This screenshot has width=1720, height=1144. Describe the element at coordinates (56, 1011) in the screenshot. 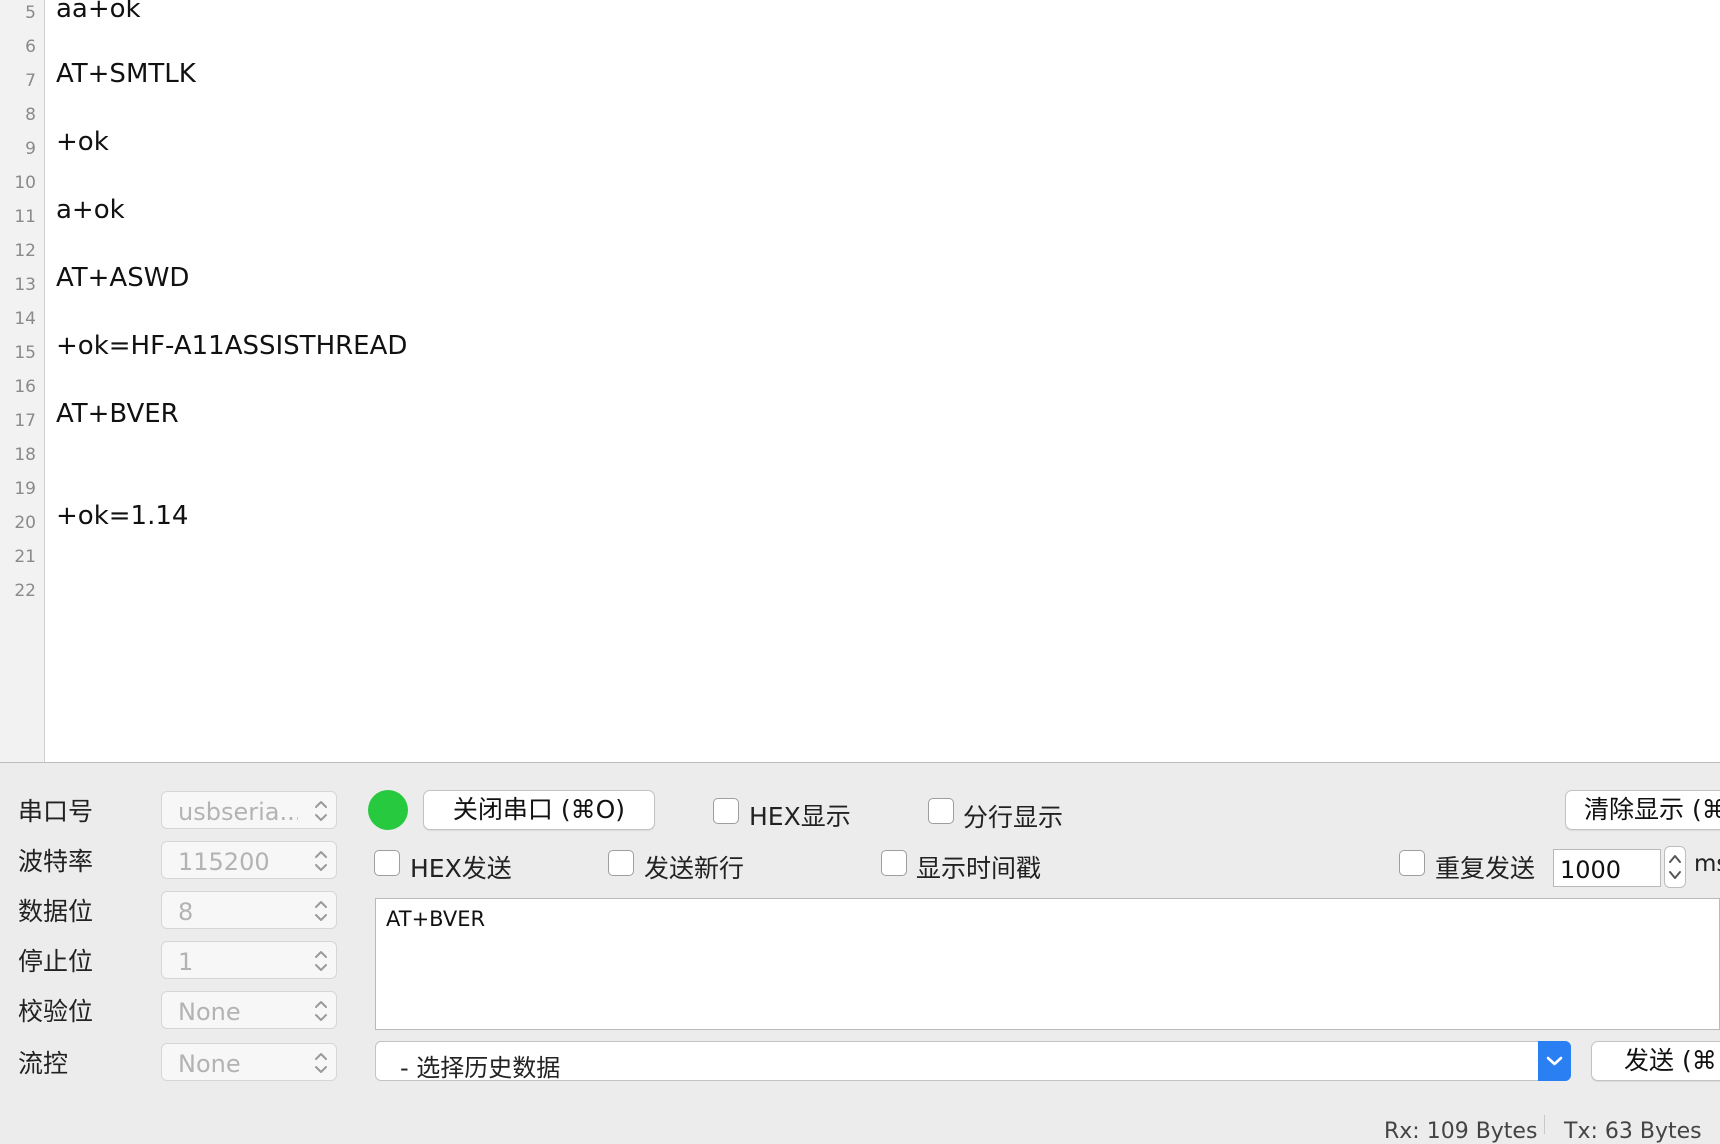

I see `parity-label: 校验位` at that location.